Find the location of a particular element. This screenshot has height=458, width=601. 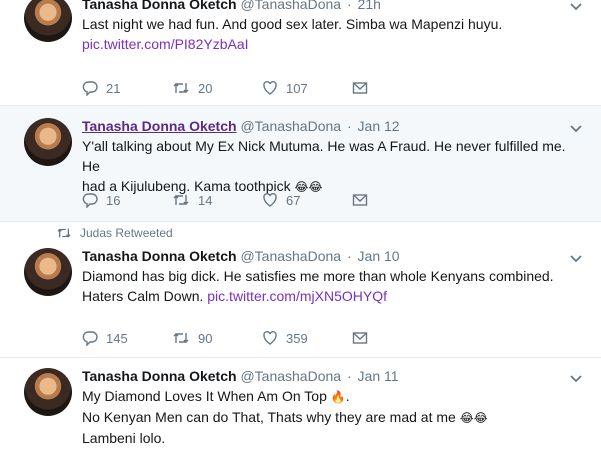

retweeted-by-label: Judas Retweeted is located at coordinates (126, 233).